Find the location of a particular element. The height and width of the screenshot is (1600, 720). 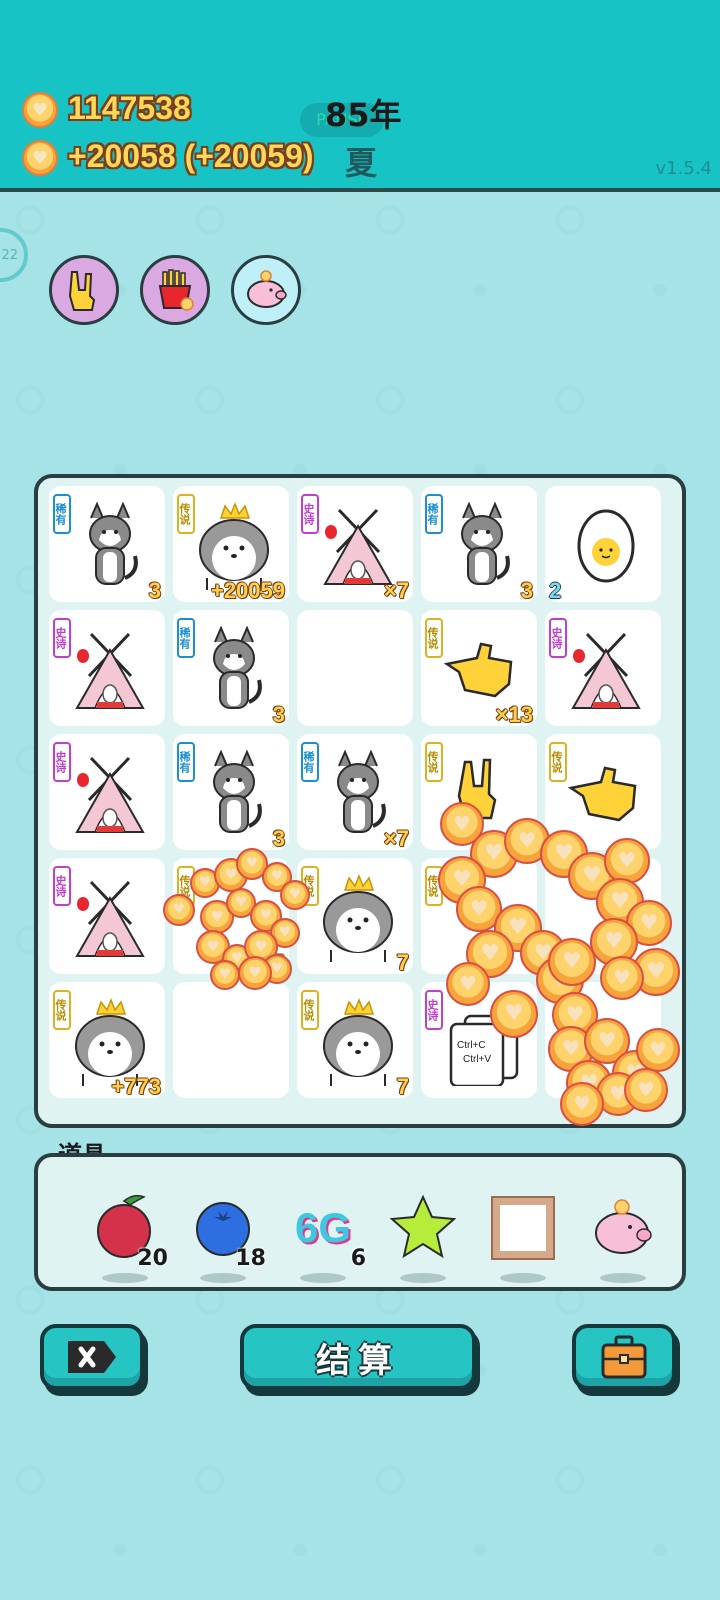

board-cell: 稀有 ×7 is located at coordinates (355, 792).